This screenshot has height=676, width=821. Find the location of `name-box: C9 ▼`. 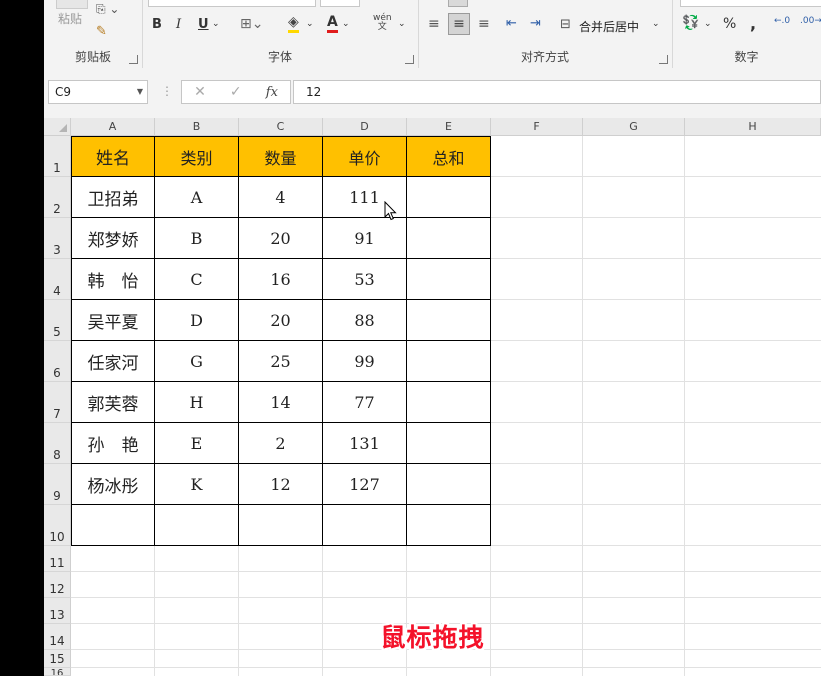

name-box: C9 ▼ is located at coordinates (98, 92).